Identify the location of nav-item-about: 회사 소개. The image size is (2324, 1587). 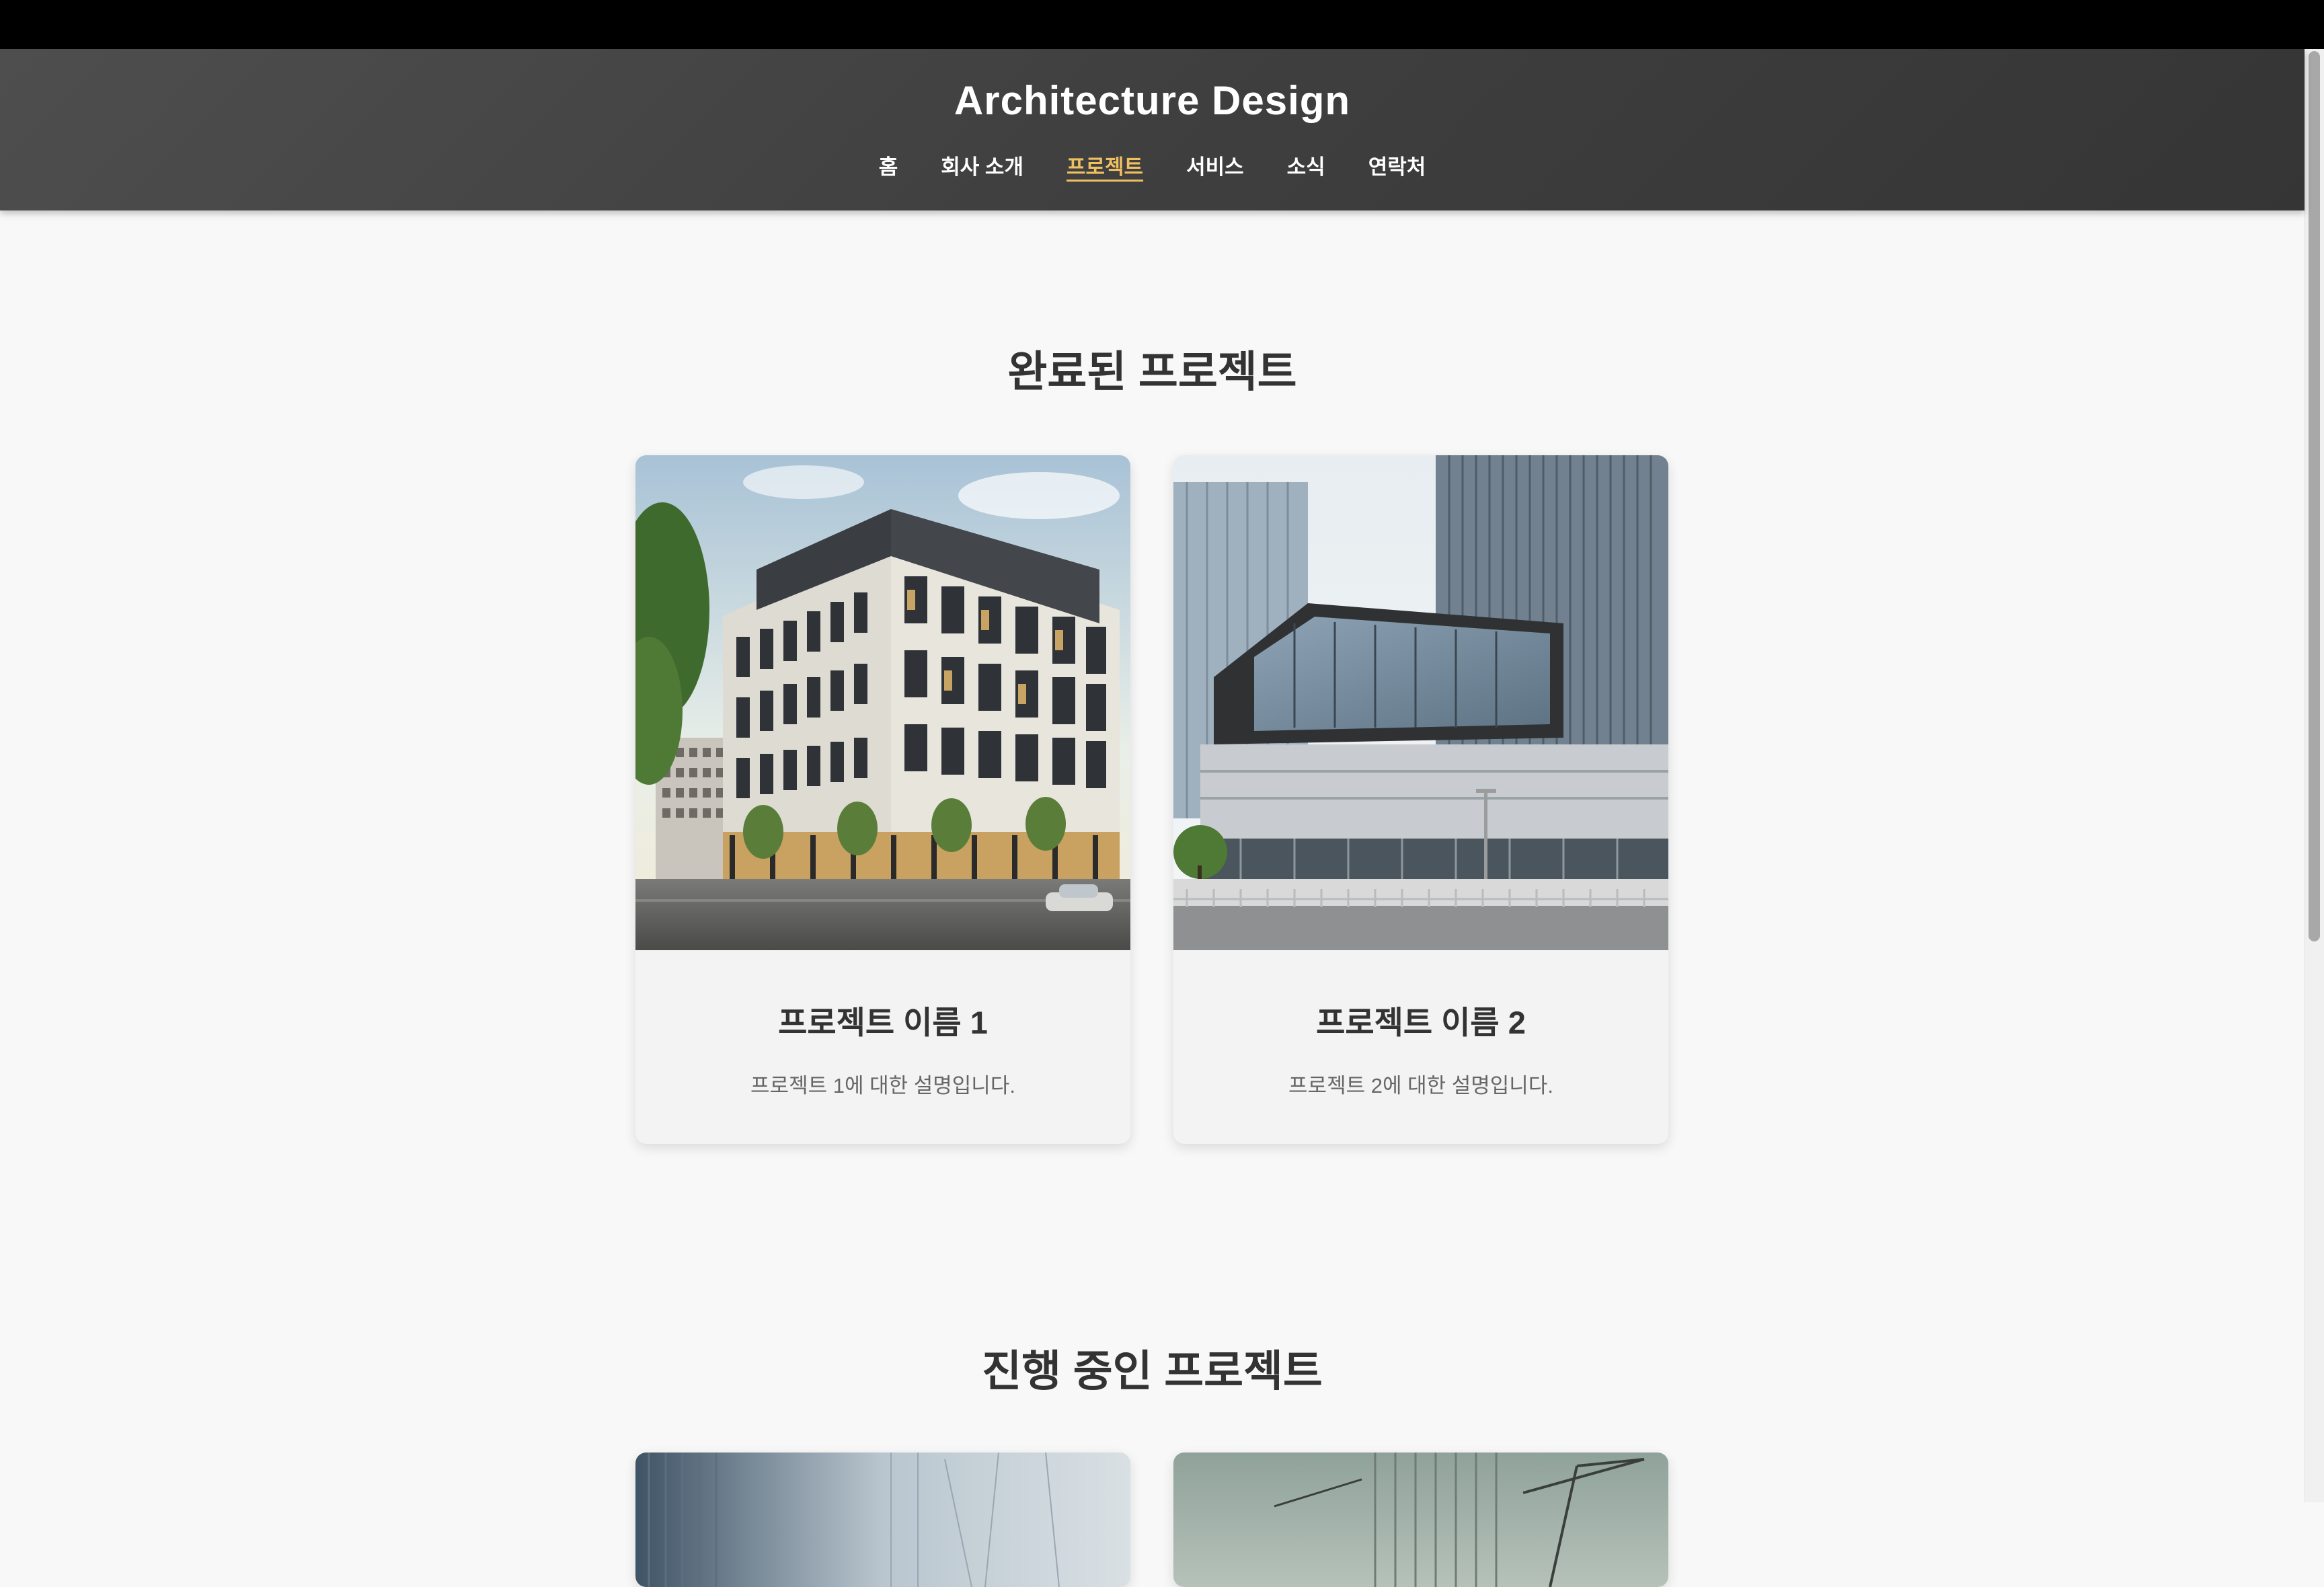
(982, 167).